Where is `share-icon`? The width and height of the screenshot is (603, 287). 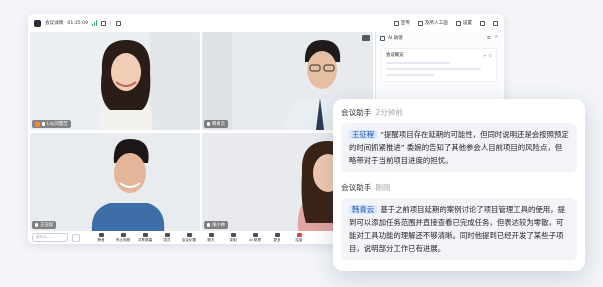
share-icon is located at coordinates (104, 23).